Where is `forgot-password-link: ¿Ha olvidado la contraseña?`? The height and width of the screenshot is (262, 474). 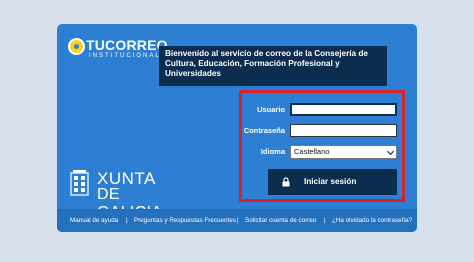
forgot-password-link: ¿Ha olvidado la contraseña? is located at coordinates (372, 220).